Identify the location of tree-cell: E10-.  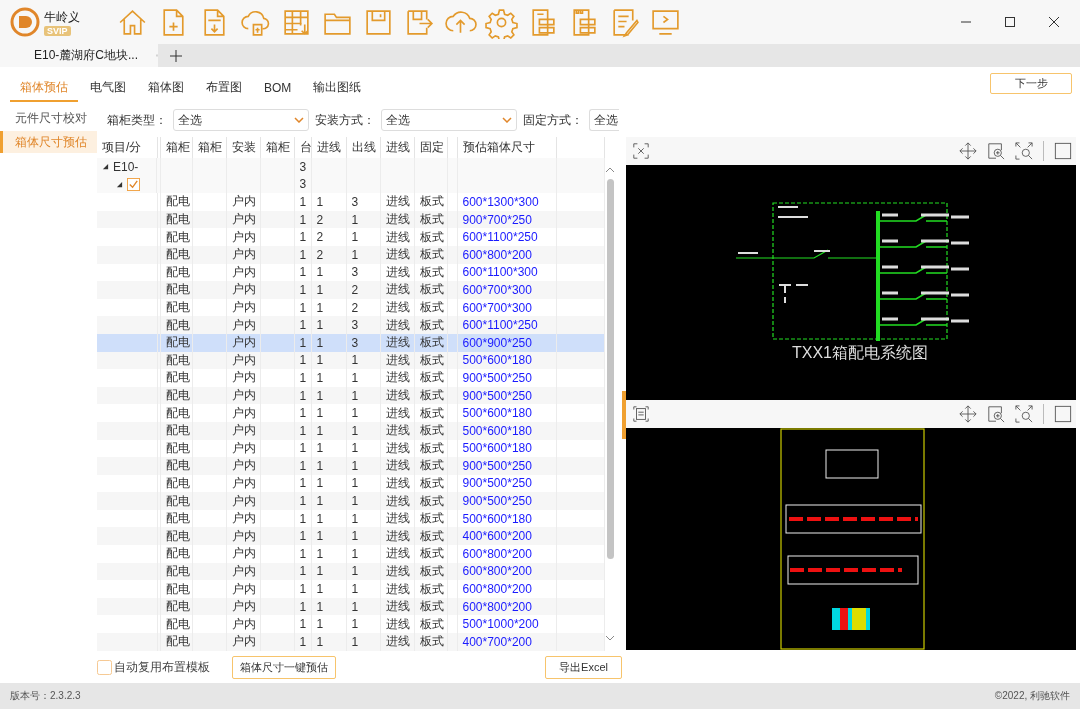
(127, 167).